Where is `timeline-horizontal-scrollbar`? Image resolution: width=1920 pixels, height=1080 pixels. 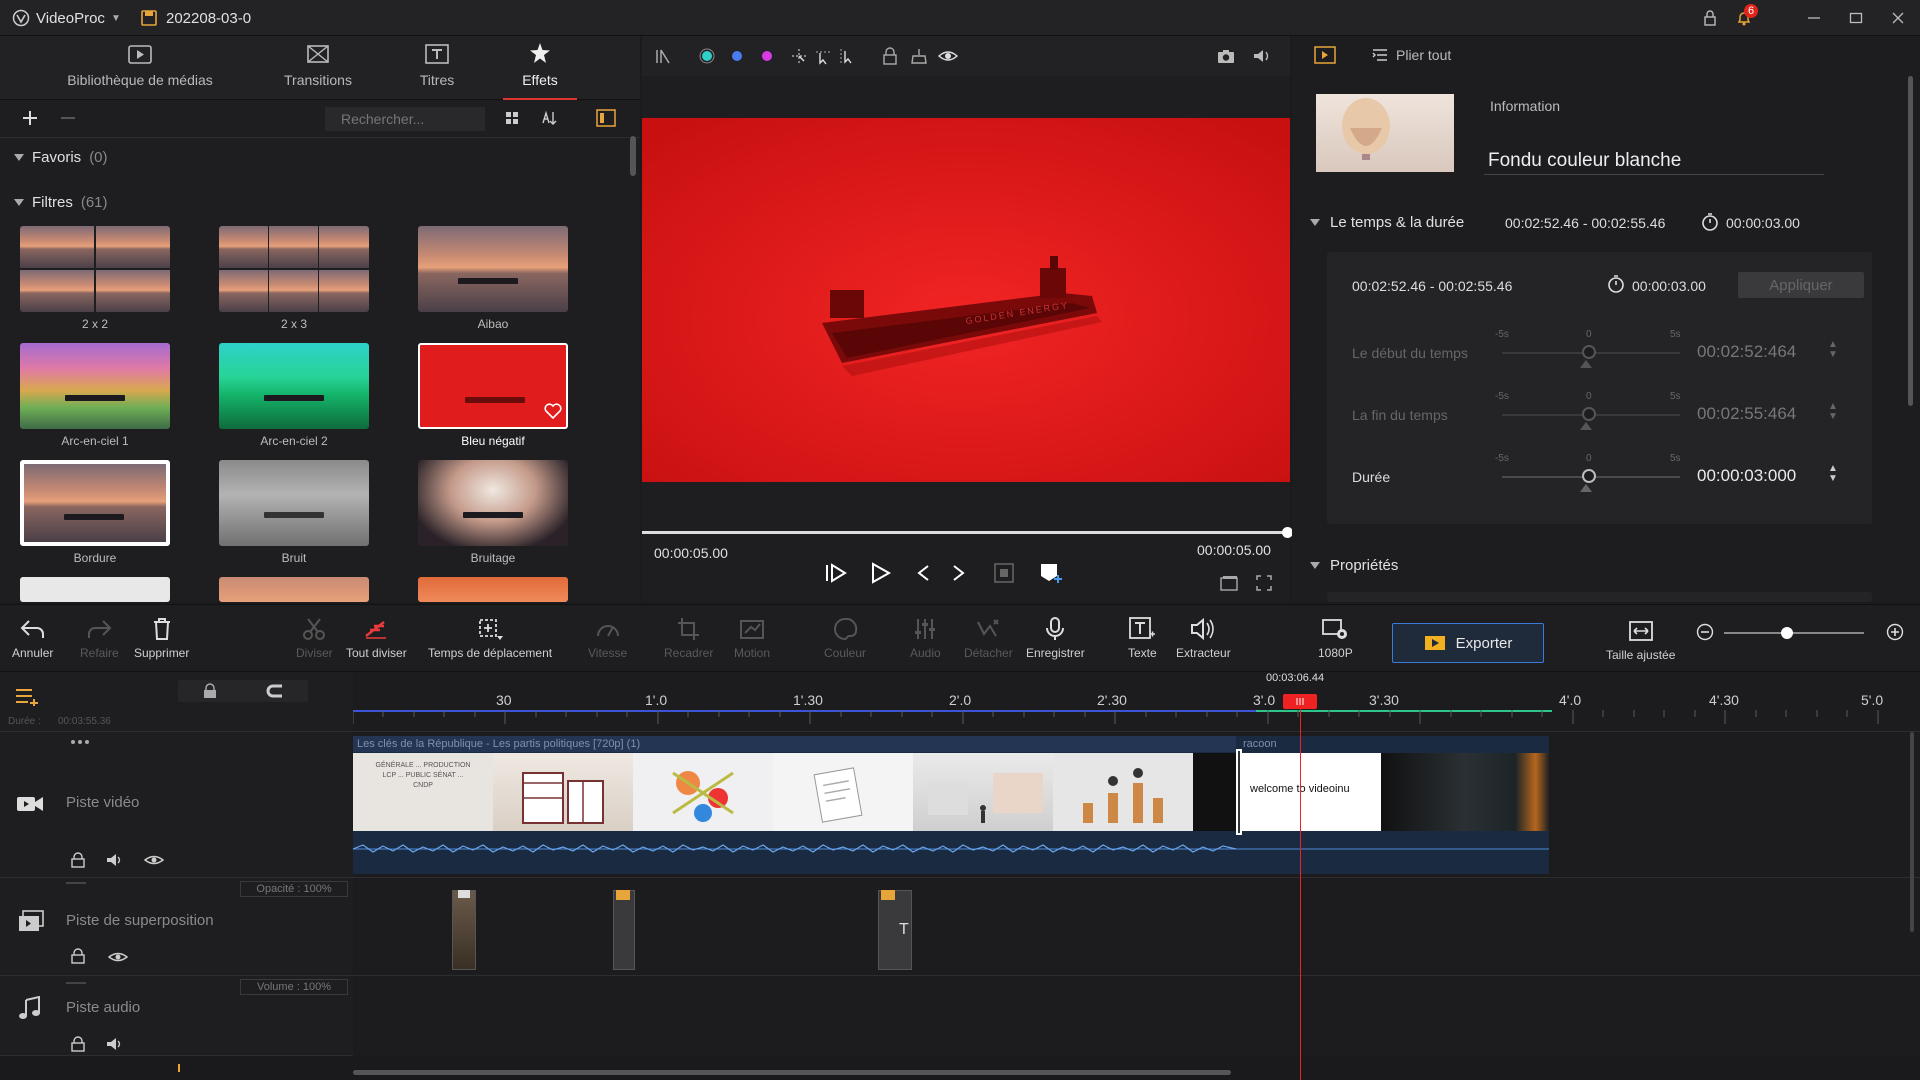
timeline-horizontal-scrollbar is located at coordinates (792, 1072).